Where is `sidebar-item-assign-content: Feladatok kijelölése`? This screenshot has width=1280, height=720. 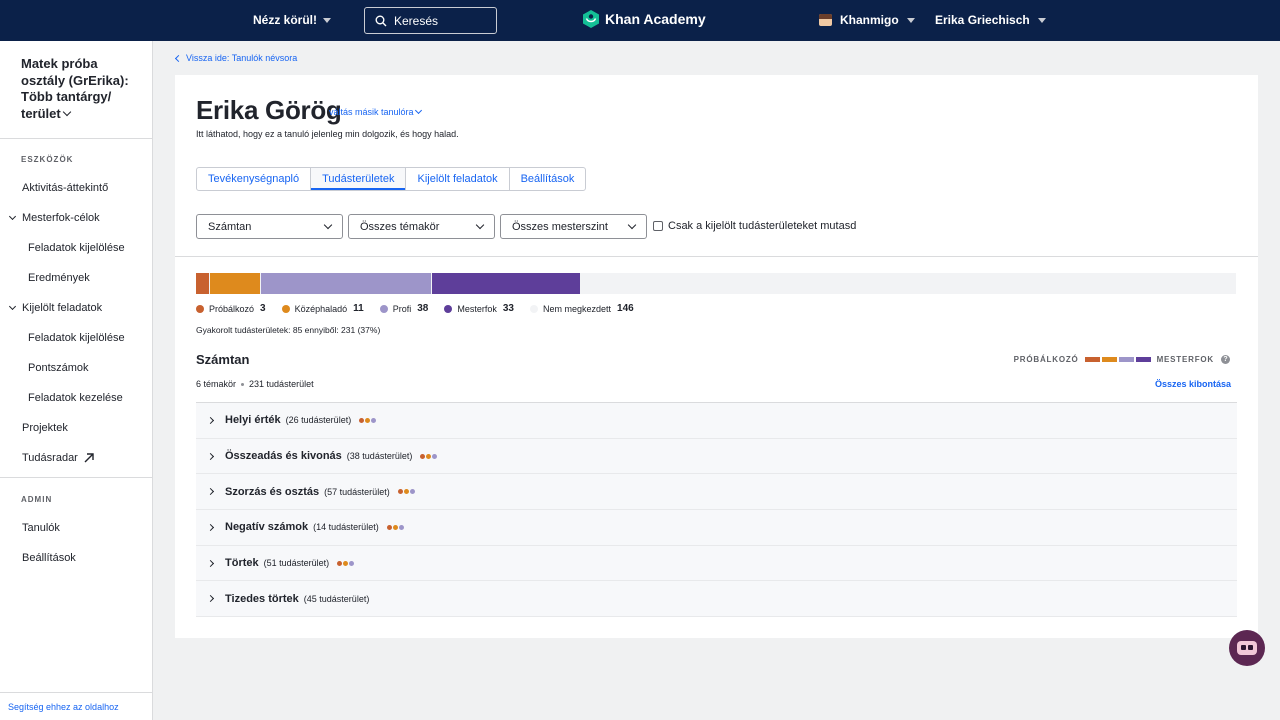 sidebar-item-assign-content: Feladatok kijelölése is located at coordinates (76, 338).